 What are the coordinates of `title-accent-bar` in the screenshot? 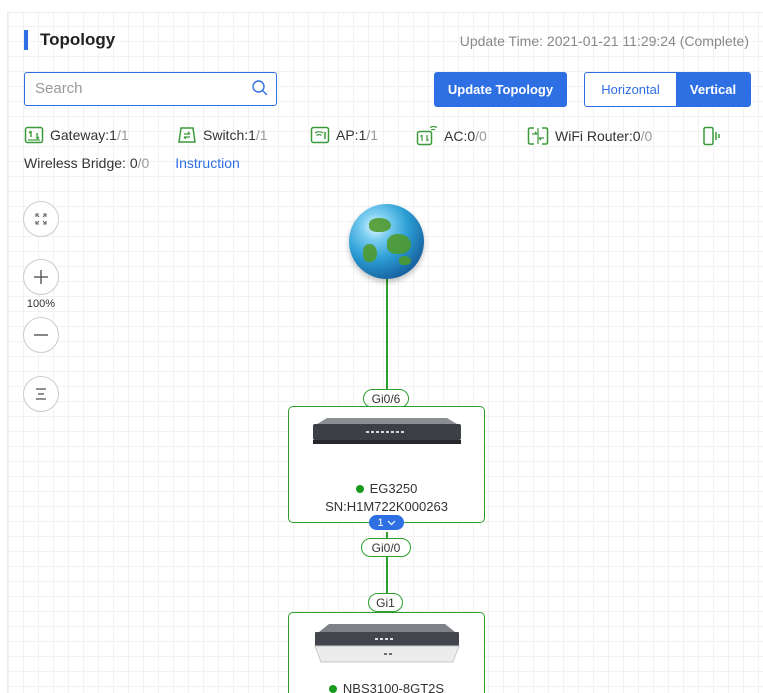 It's located at (26, 40).